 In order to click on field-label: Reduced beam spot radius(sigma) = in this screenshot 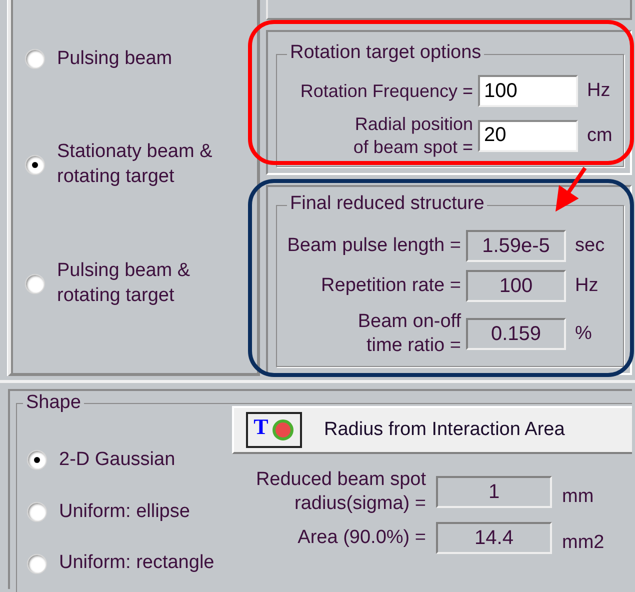, I will do `click(340, 492)`.